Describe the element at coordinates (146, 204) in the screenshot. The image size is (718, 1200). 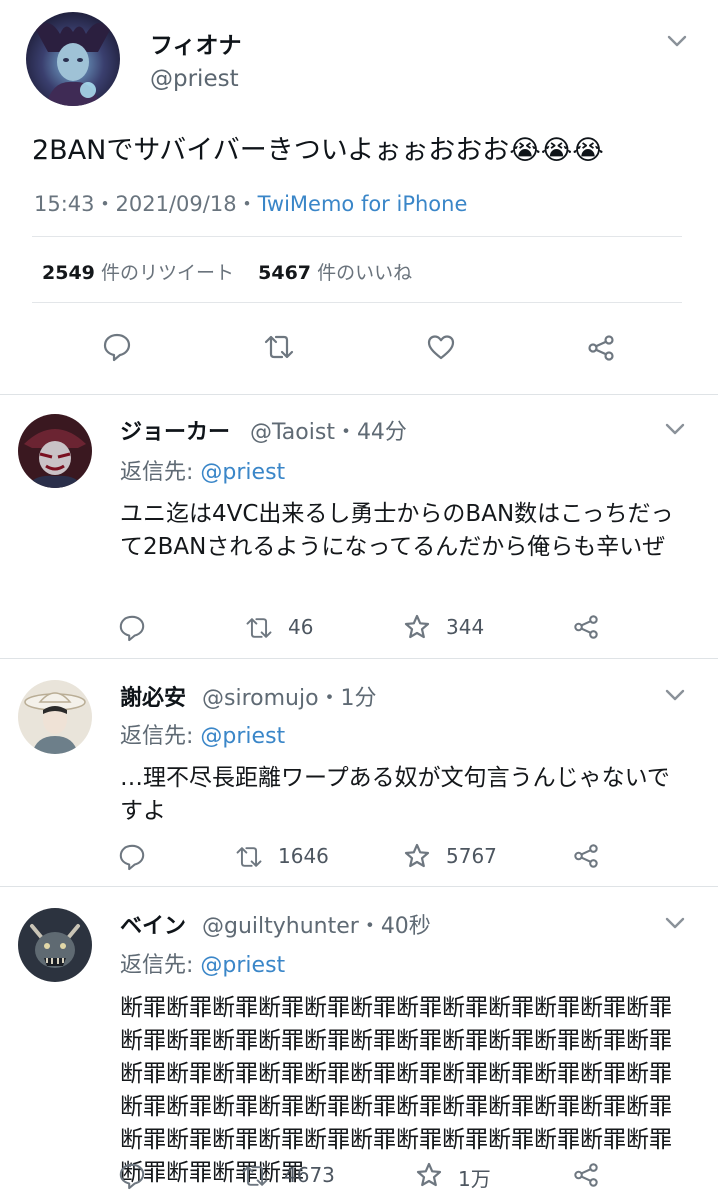
I see `tweet-timestamp: 15:43・2021/09/18・` at that location.